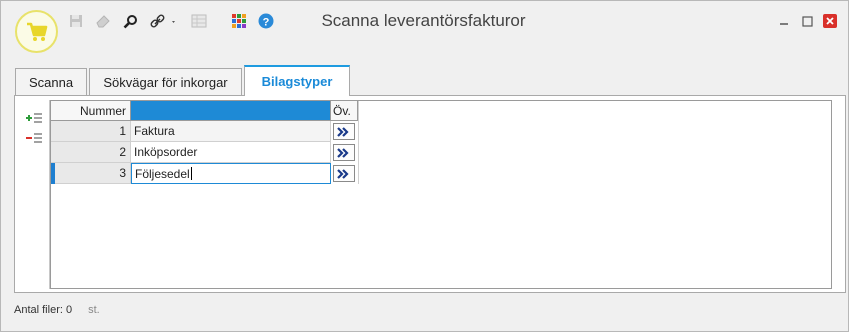 This screenshot has height=332, width=849. I want to click on cart-icon, so click(37, 31).